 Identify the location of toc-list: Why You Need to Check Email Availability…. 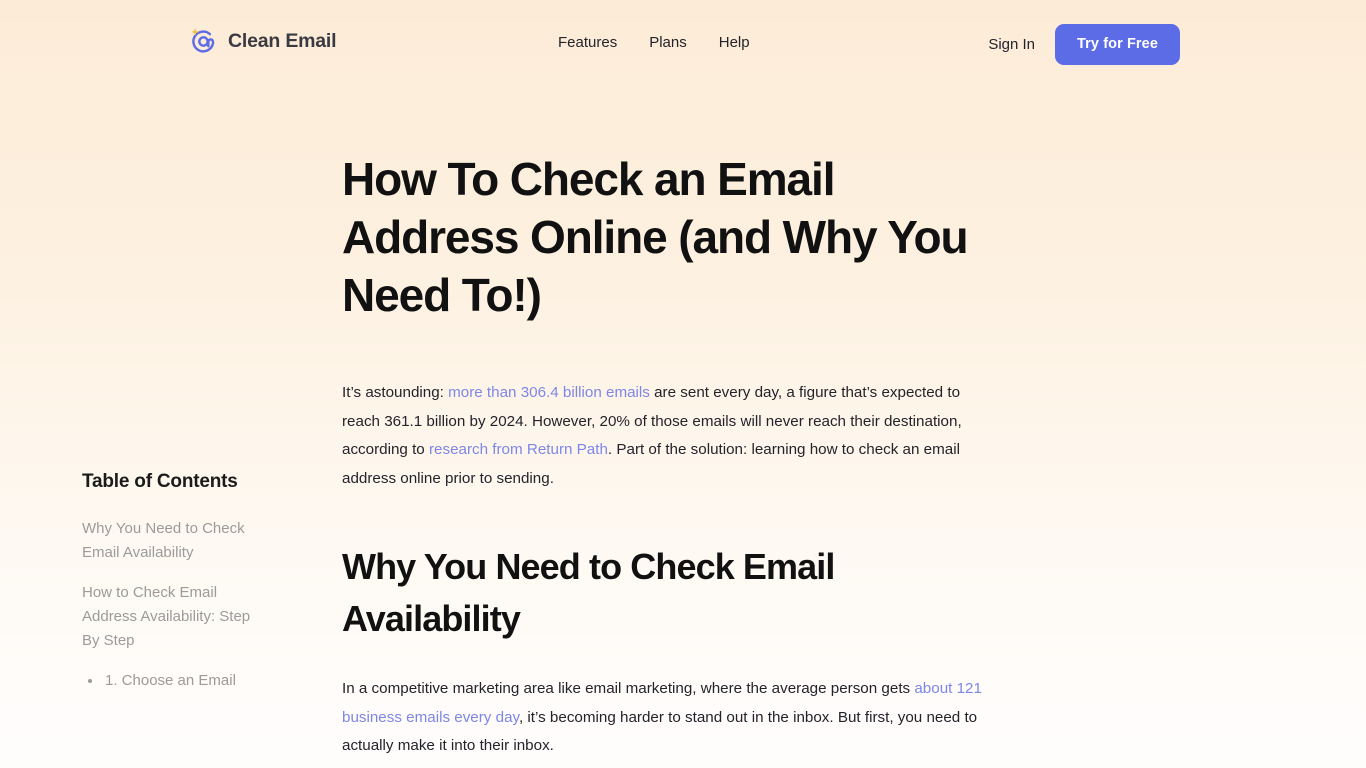
(182, 605).